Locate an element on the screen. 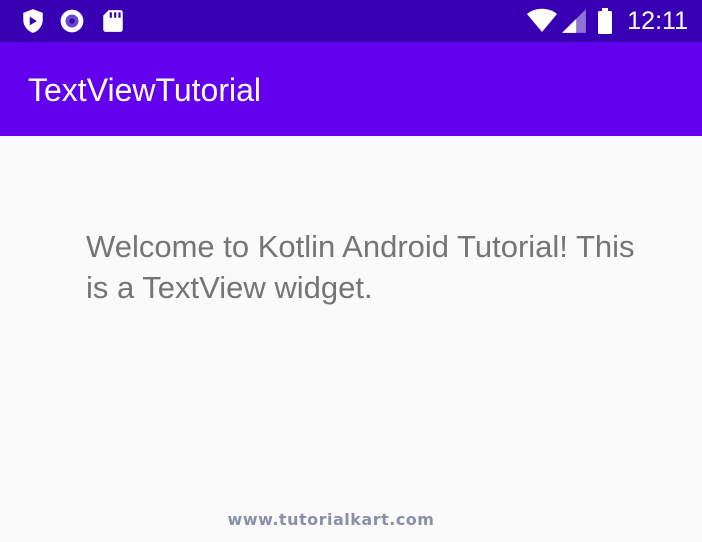 This screenshot has width=702, height=542. app-title: TextViewTutorial is located at coordinates (144, 90).